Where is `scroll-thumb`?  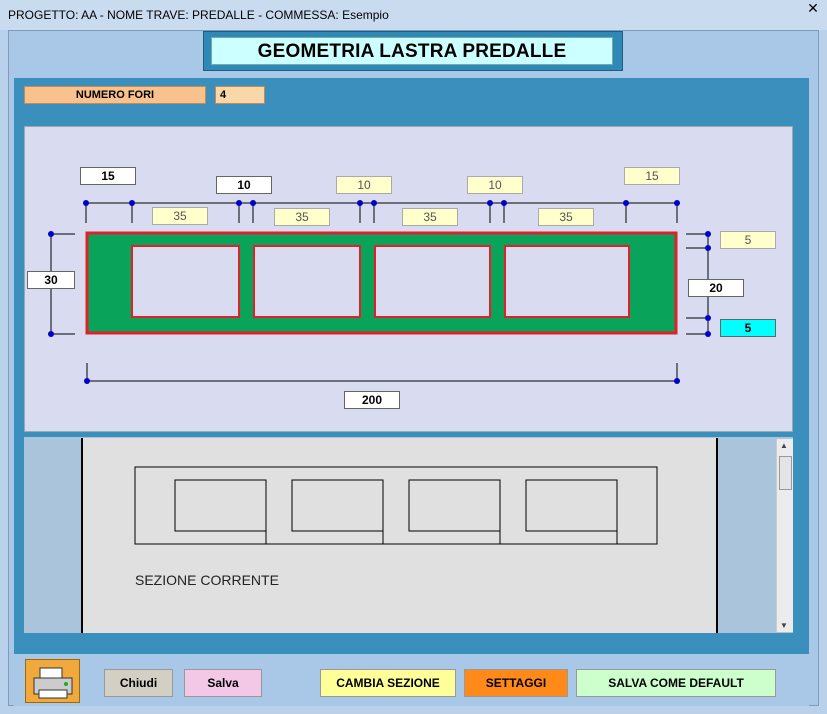 scroll-thumb is located at coordinates (785, 473).